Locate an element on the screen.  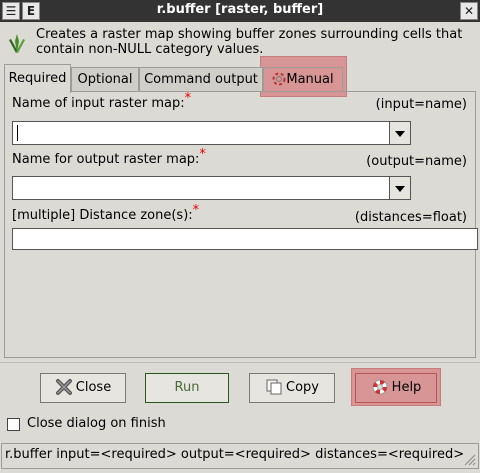
tab-bar: Required Optional Command output Manual is located at coordinates (240, 78).